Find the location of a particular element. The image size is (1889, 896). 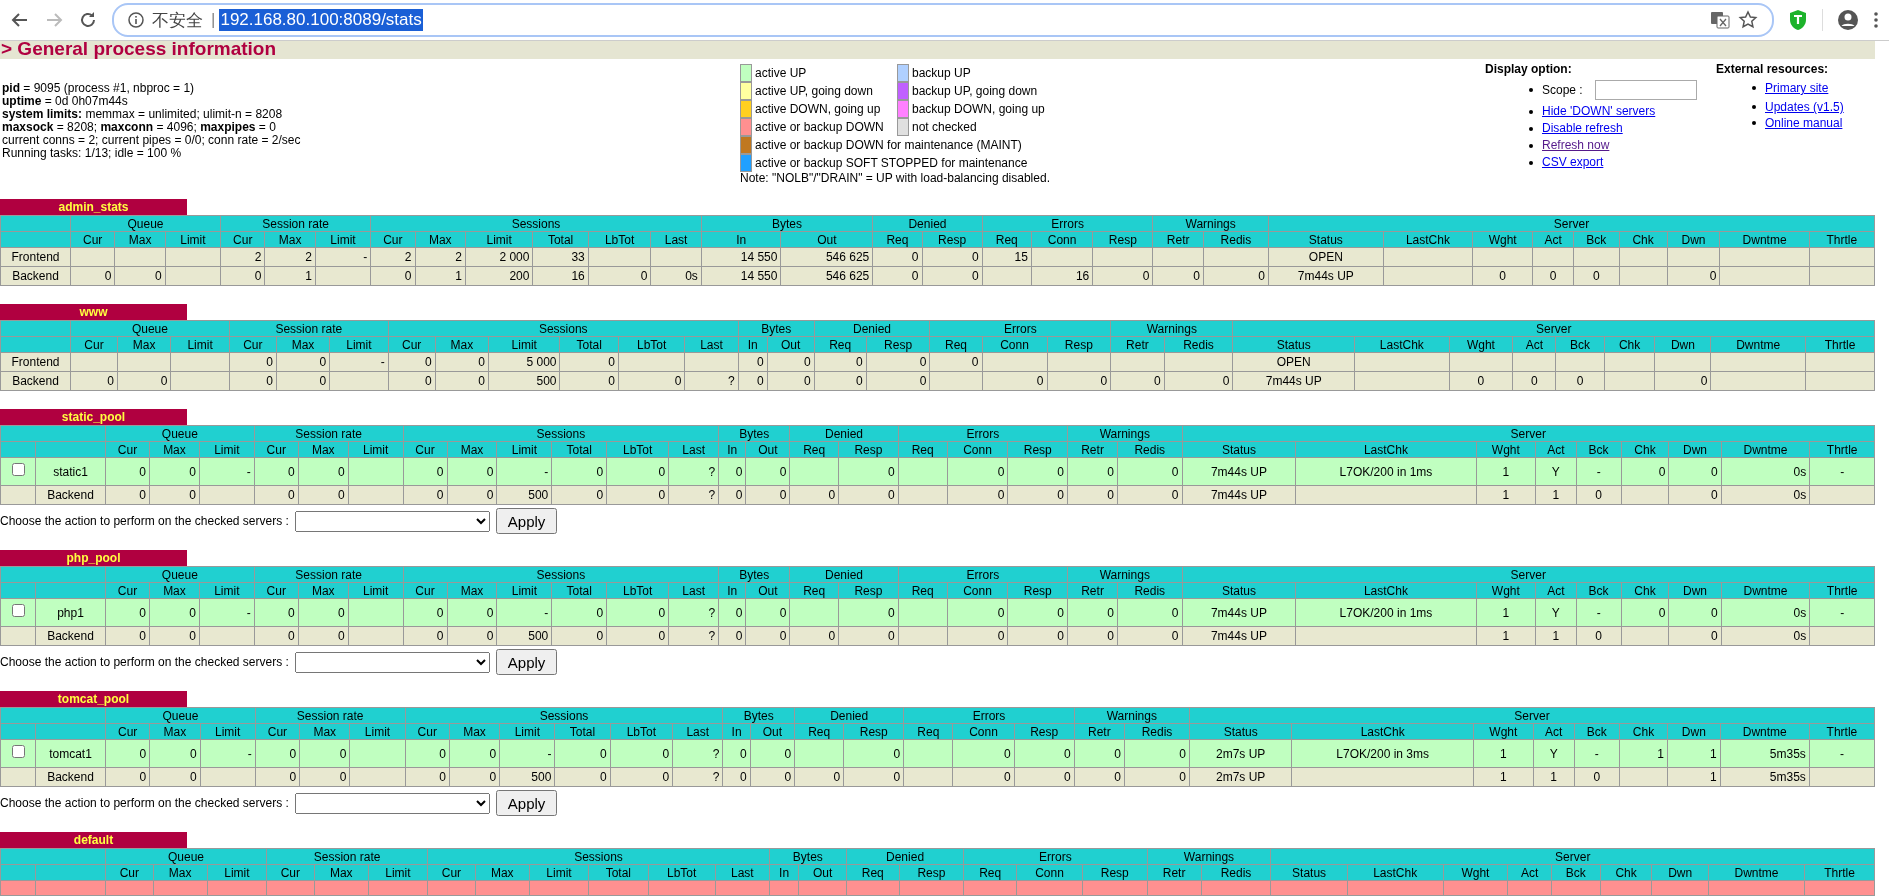

translate-icon is located at coordinates (1720, 20).